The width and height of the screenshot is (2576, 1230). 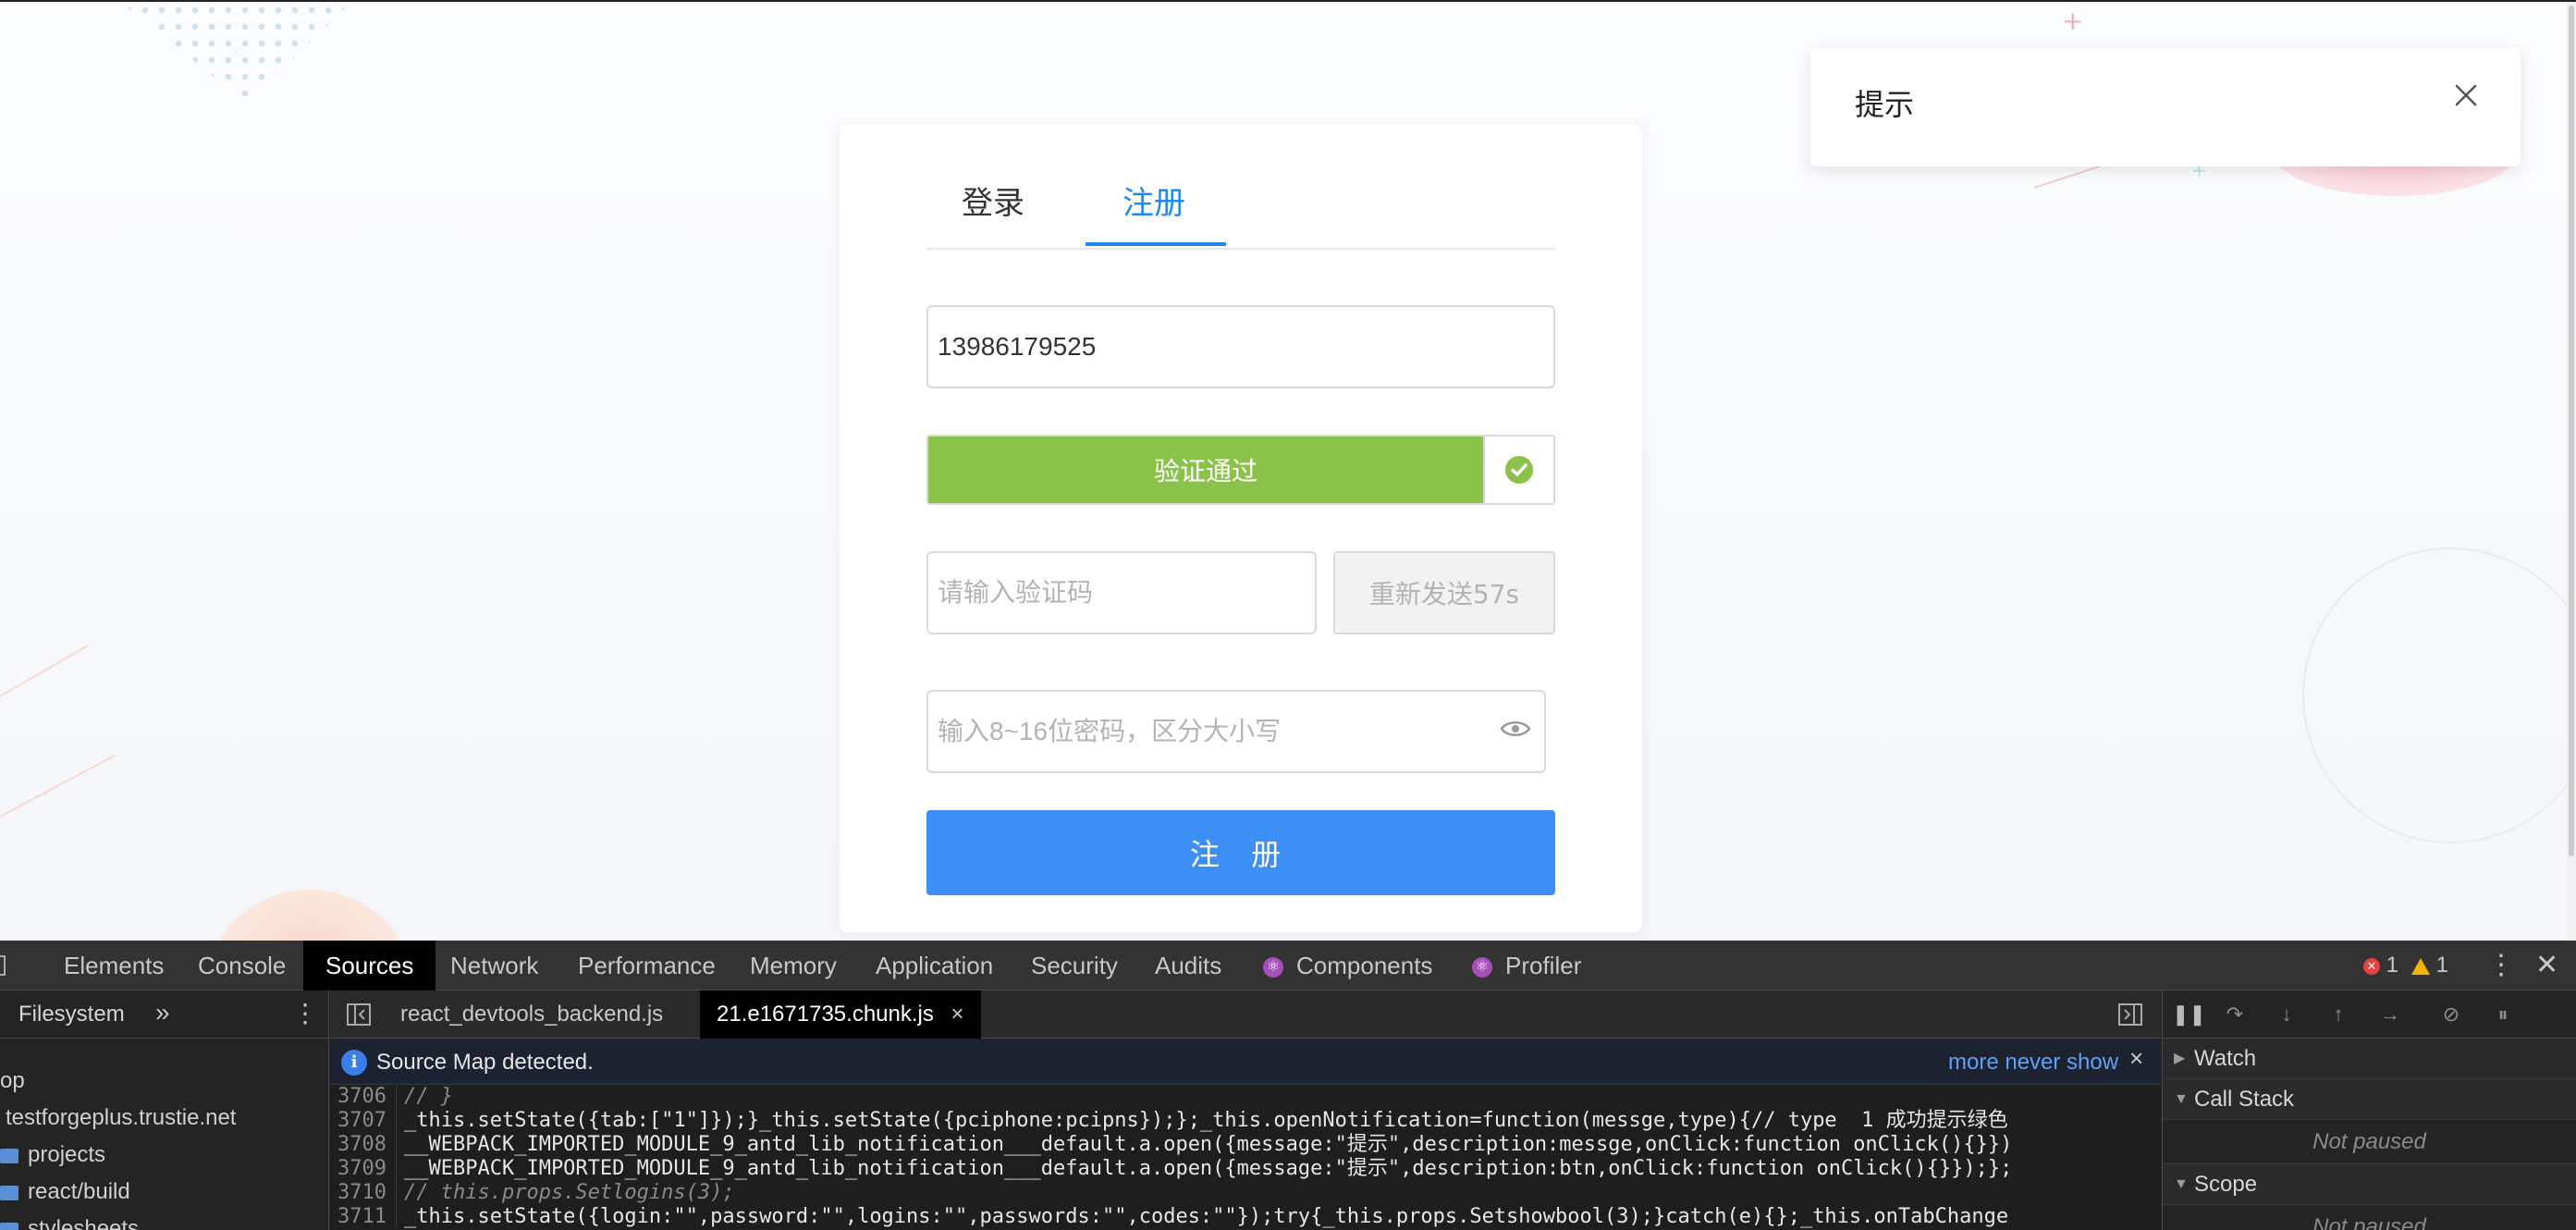 What do you see at coordinates (2033, 1063) in the screenshot?
I see `banner-link: more never show` at bounding box center [2033, 1063].